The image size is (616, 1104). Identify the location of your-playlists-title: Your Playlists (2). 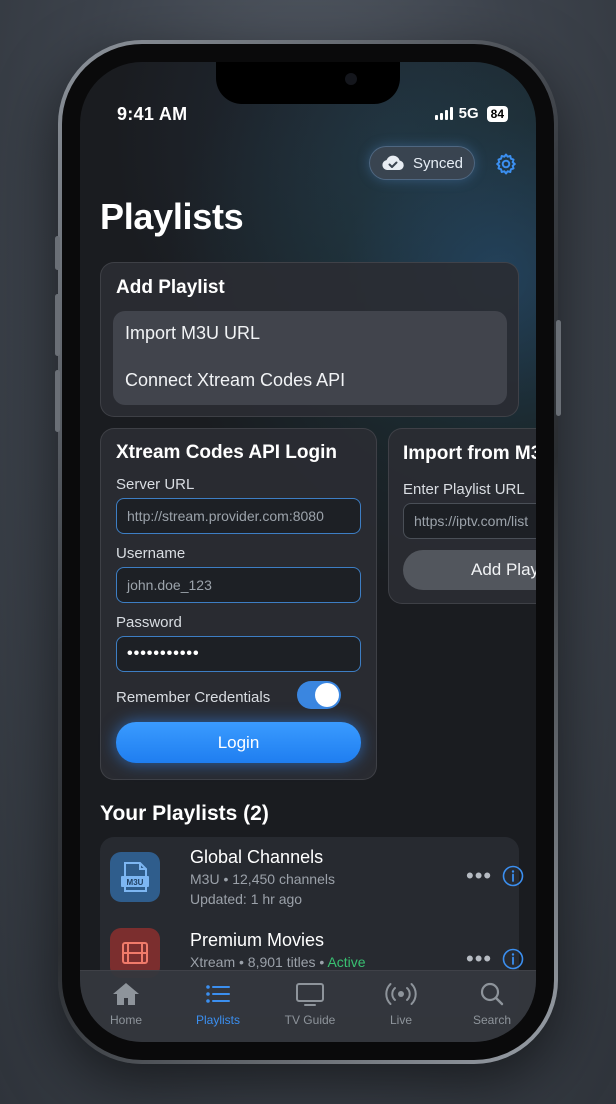
(184, 813).